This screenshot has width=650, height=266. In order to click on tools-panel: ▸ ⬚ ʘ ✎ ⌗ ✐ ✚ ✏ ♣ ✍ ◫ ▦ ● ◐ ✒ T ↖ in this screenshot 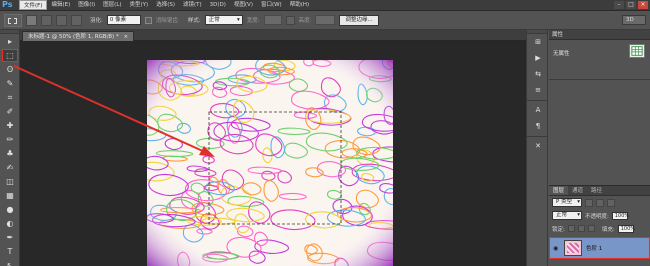, I will do `click(10, 148)`.